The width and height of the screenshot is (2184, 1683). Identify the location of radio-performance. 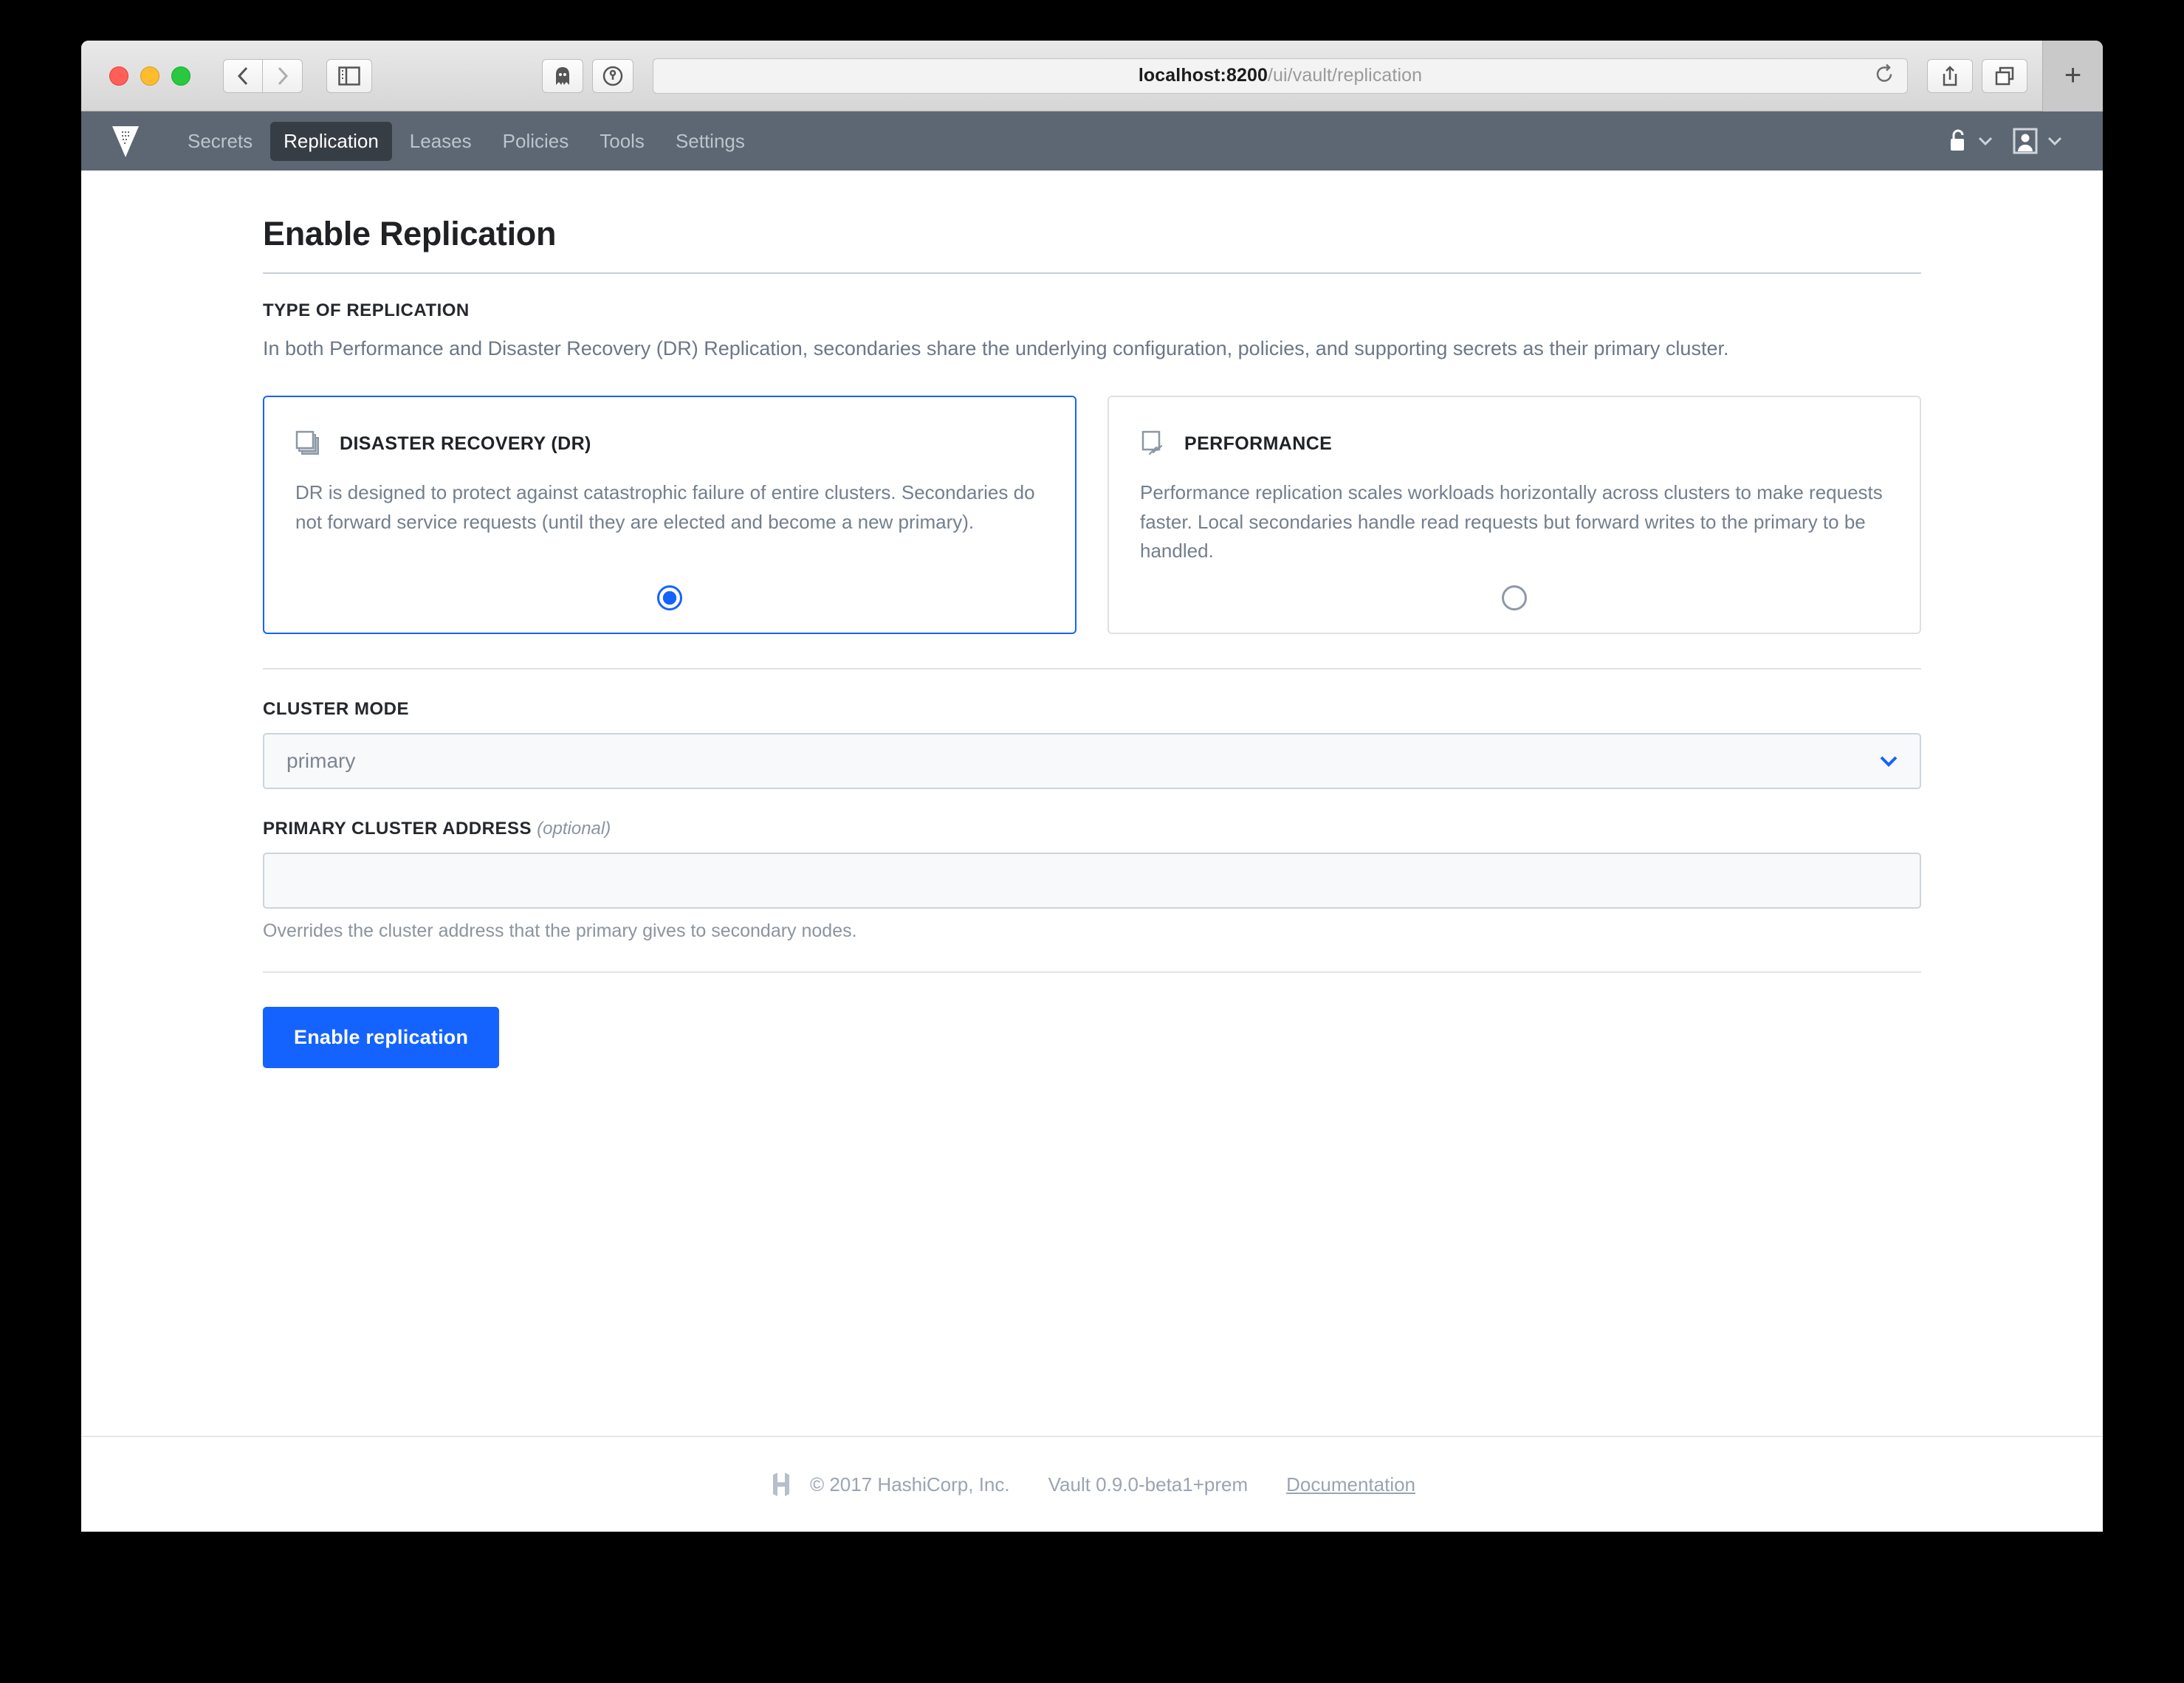
(1515, 597).